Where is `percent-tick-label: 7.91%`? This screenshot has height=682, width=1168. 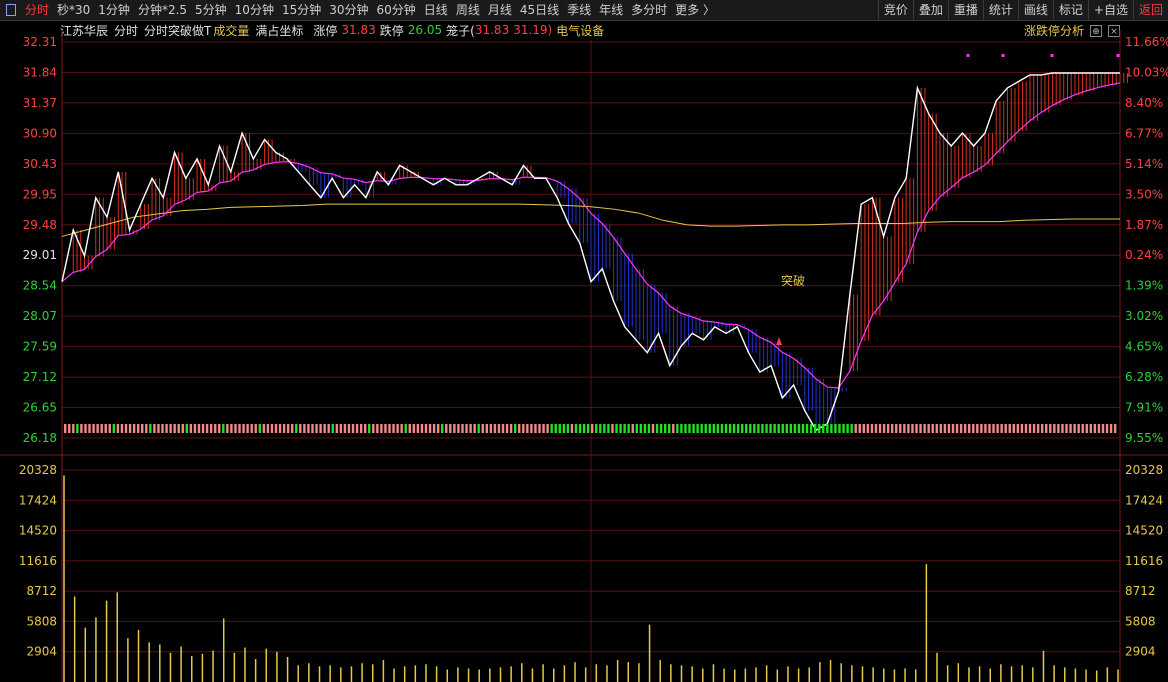
percent-tick-label: 7.91% is located at coordinates (1144, 408).